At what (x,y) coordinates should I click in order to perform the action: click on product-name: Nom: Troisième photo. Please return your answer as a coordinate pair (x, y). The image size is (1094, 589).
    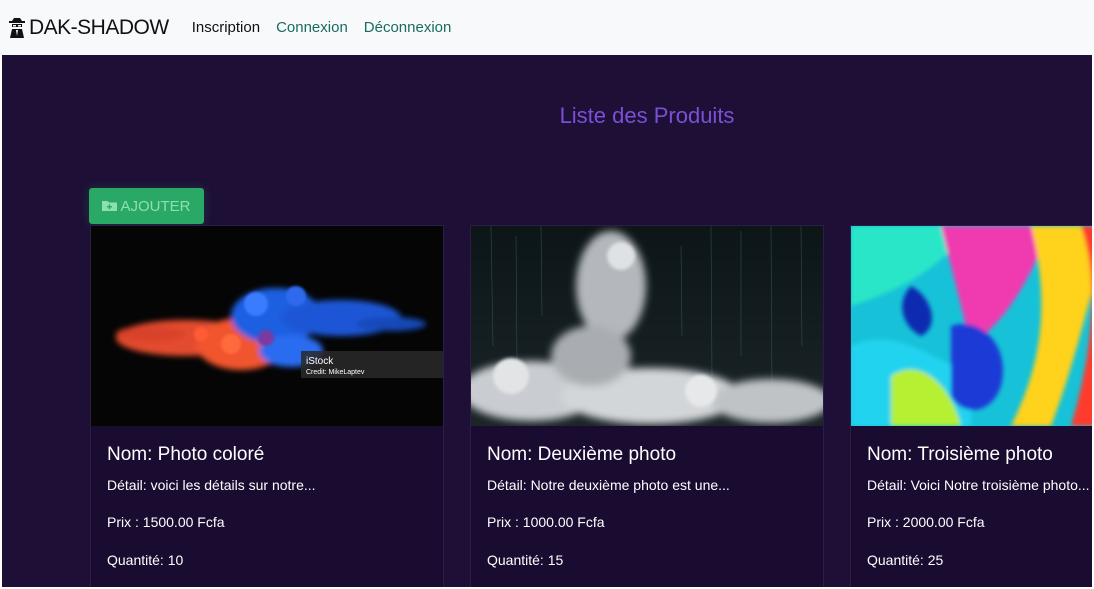
    Looking at the image, I should click on (960, 454).